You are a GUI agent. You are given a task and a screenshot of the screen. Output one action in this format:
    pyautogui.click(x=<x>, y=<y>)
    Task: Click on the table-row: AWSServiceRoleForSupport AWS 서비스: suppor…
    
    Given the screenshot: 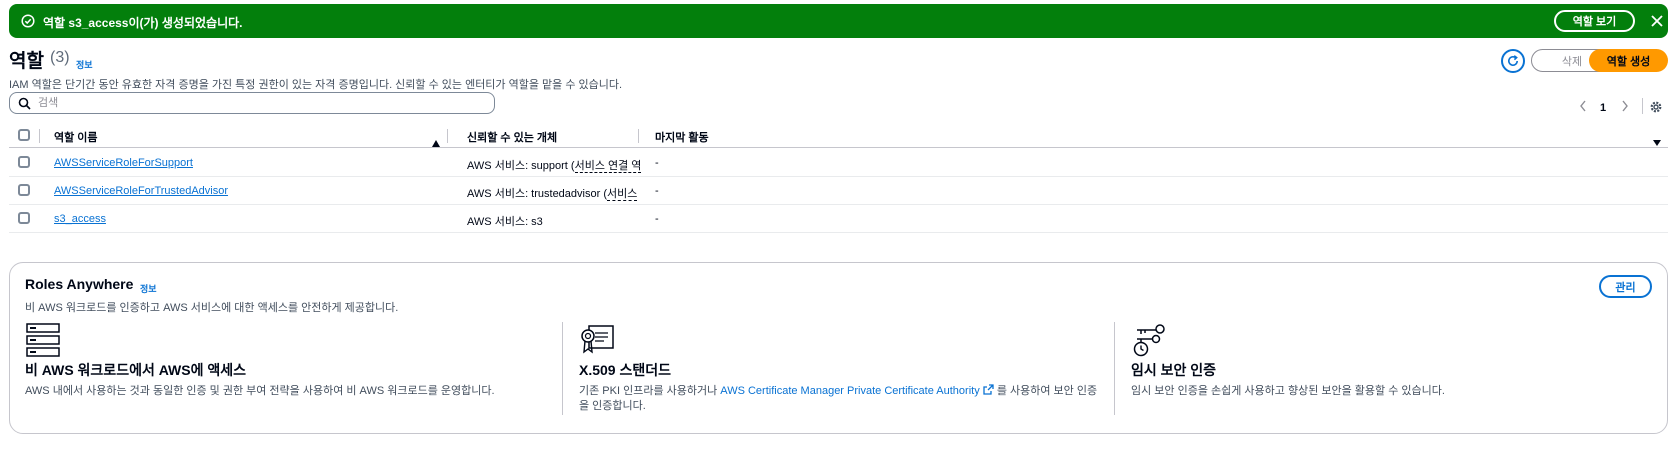 What is the action you would take?
    pyautogui.click(x=838, y=163)
    